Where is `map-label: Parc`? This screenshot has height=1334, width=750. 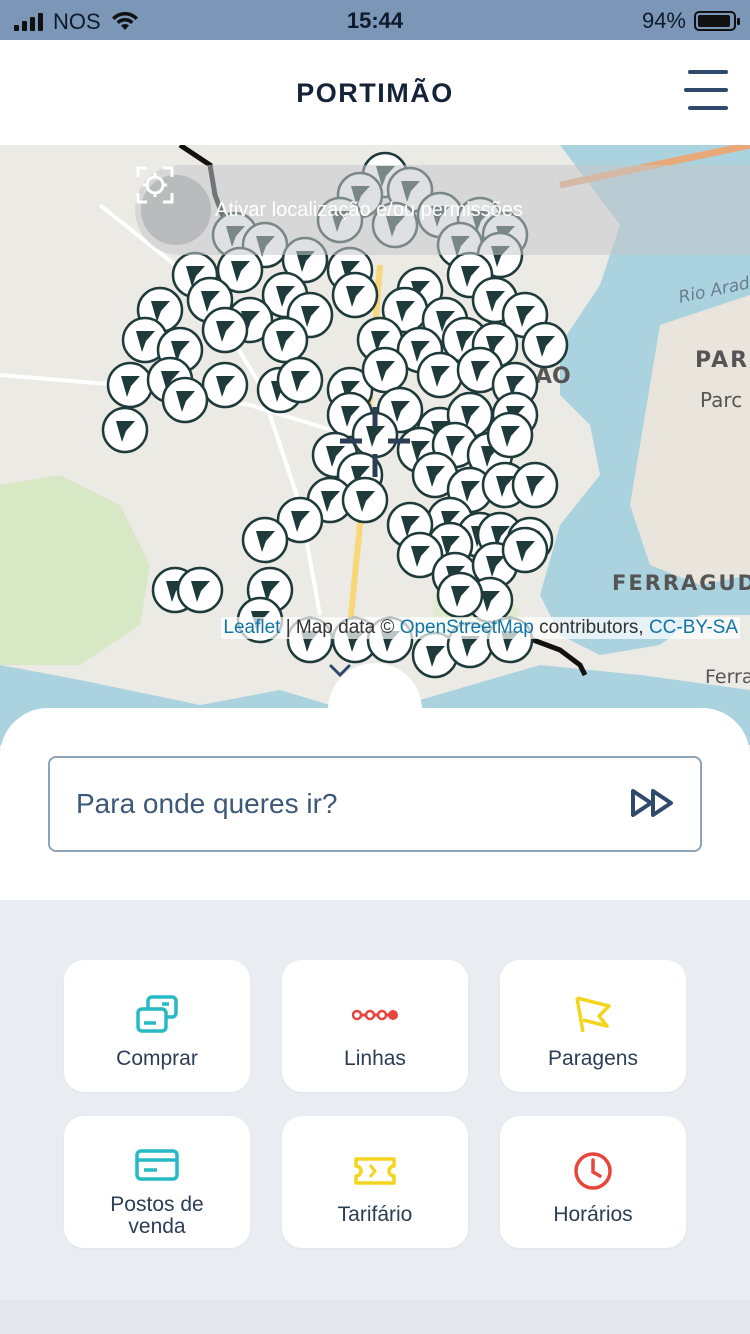 map-label: Parc is located at coordinates (721, 400).